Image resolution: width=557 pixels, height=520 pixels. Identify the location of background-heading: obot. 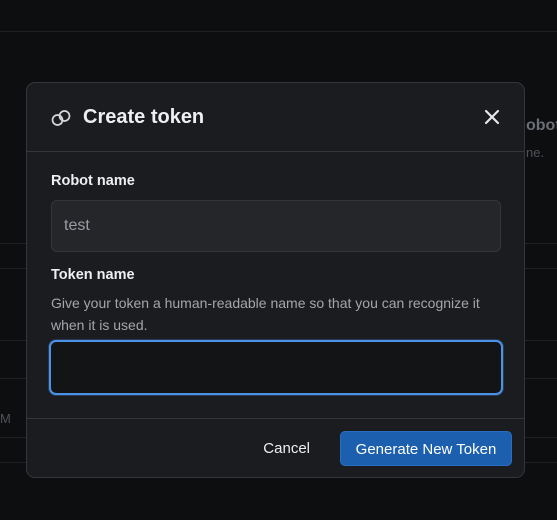
(541, 125).